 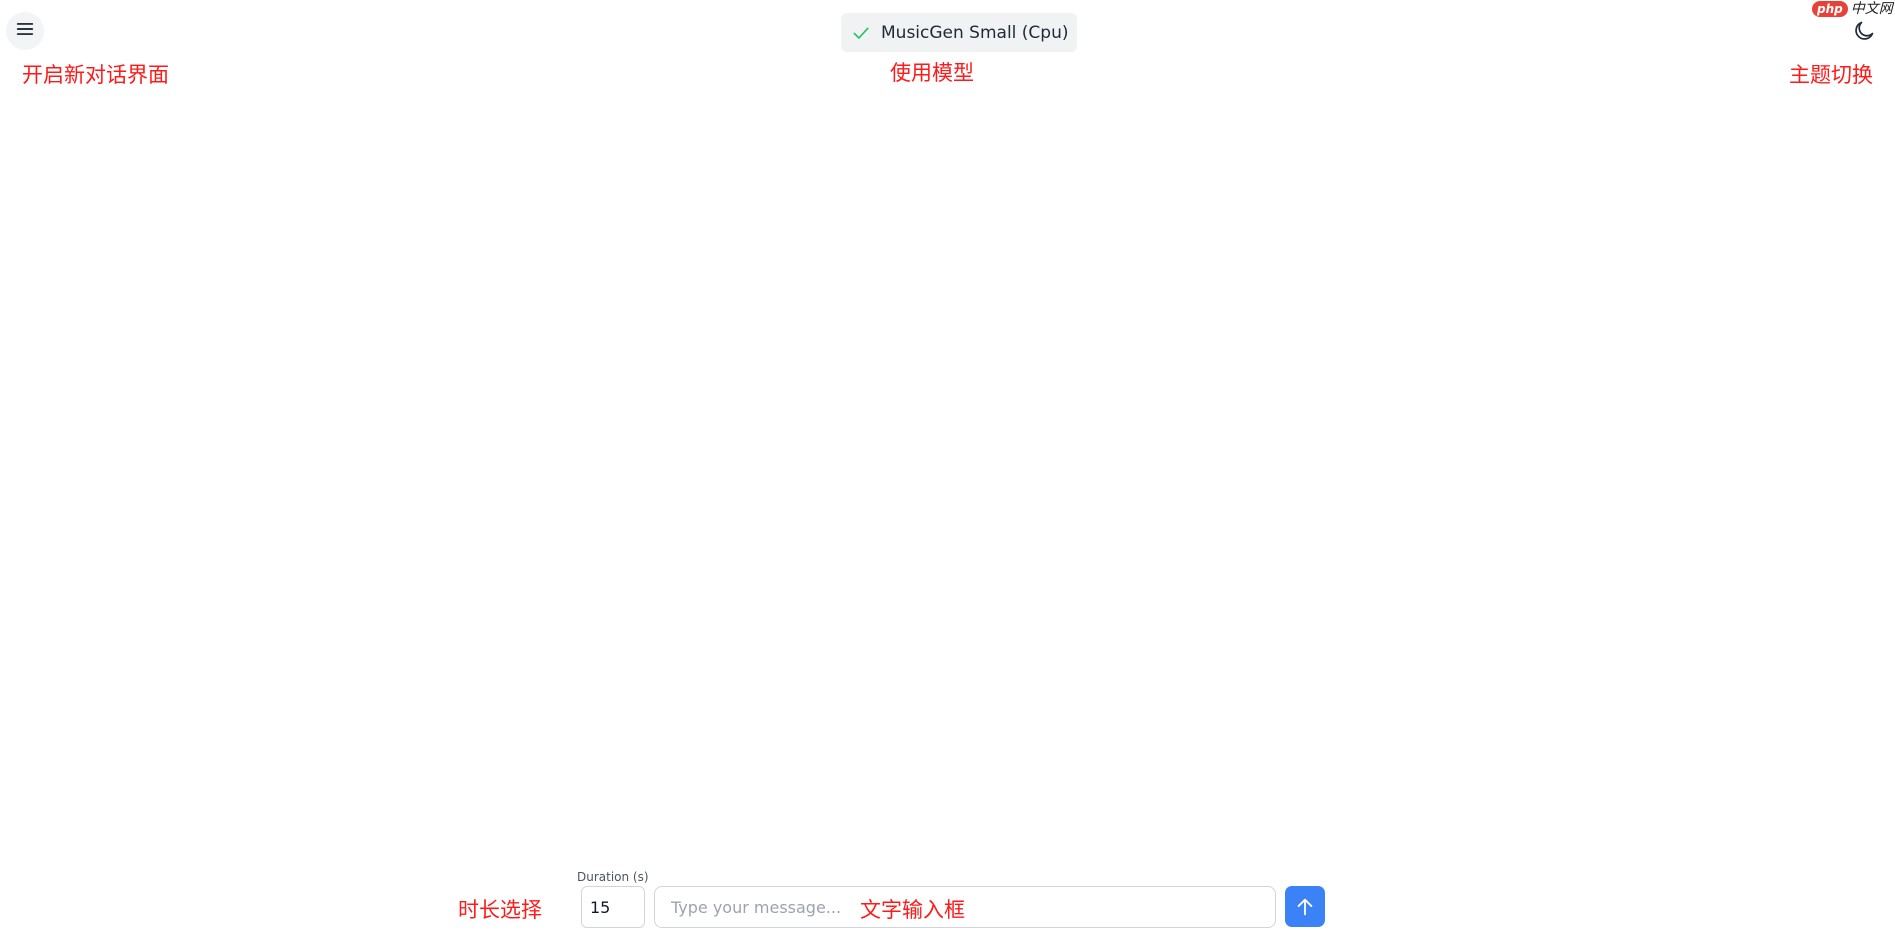 I want to click on moon-icon, so click(x=1864, y=33).